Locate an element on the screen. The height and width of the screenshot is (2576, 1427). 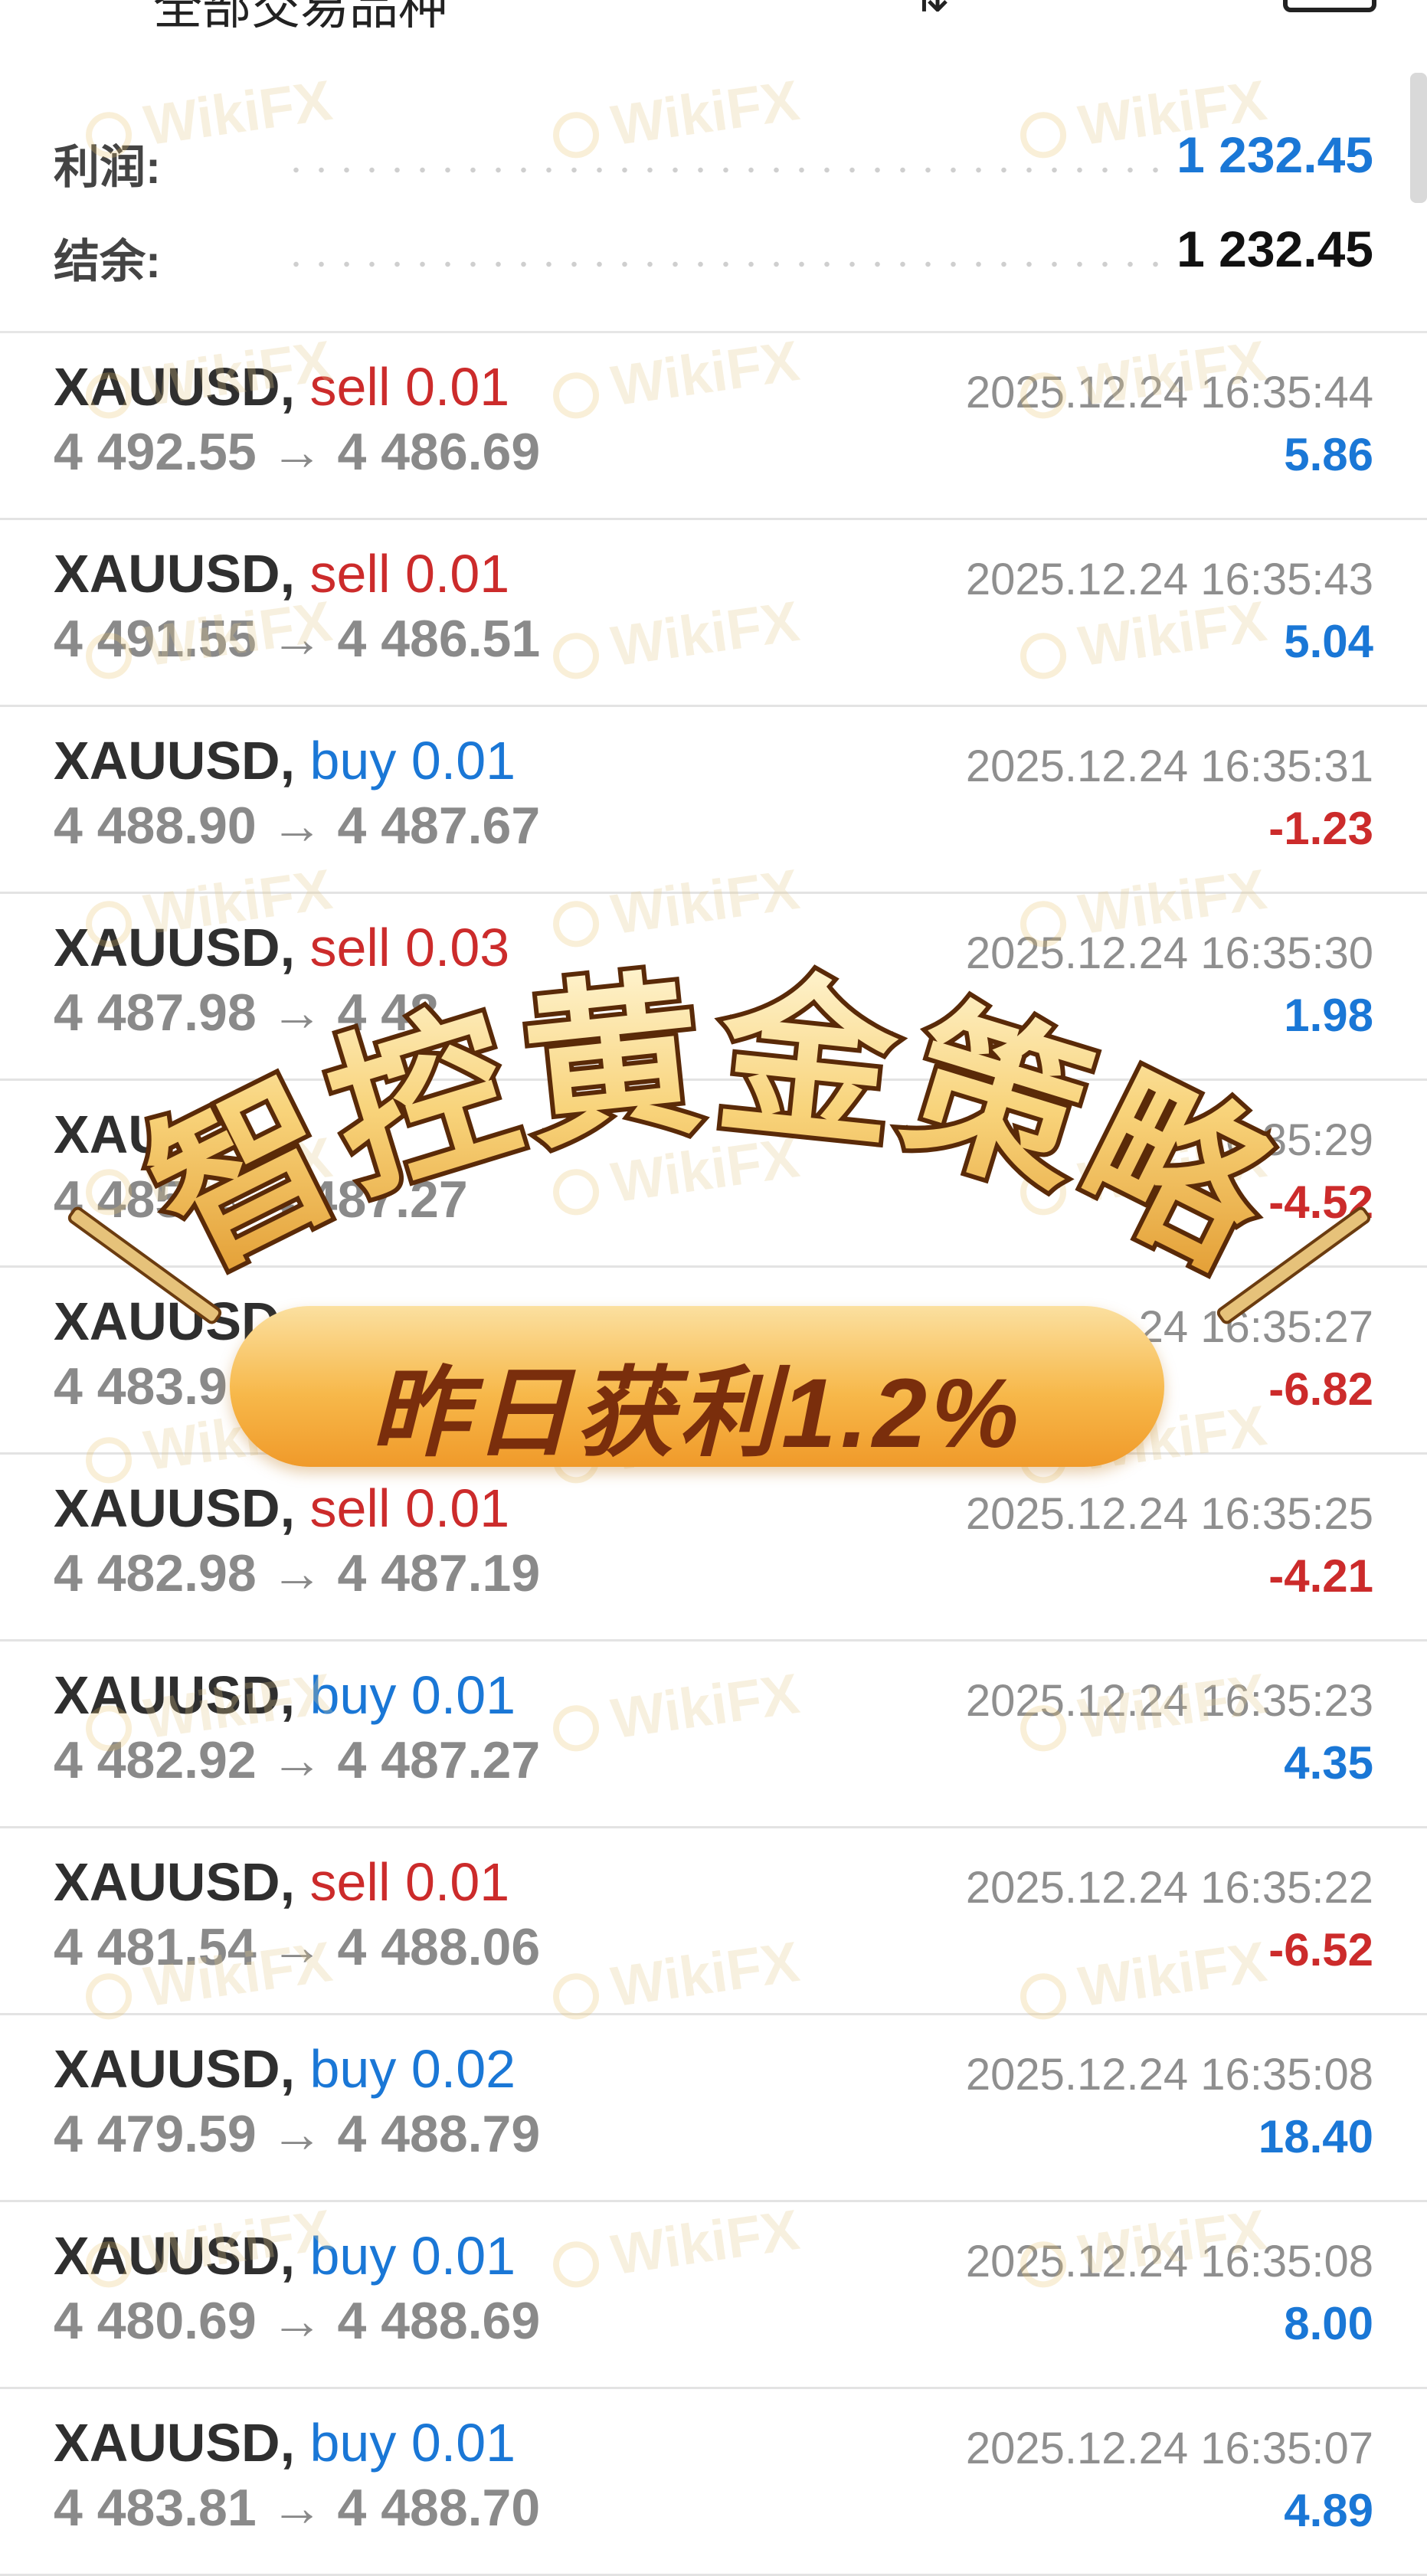
trade-time: 2025.12.24 16:35:31 is located at coordinates (1169, 766).